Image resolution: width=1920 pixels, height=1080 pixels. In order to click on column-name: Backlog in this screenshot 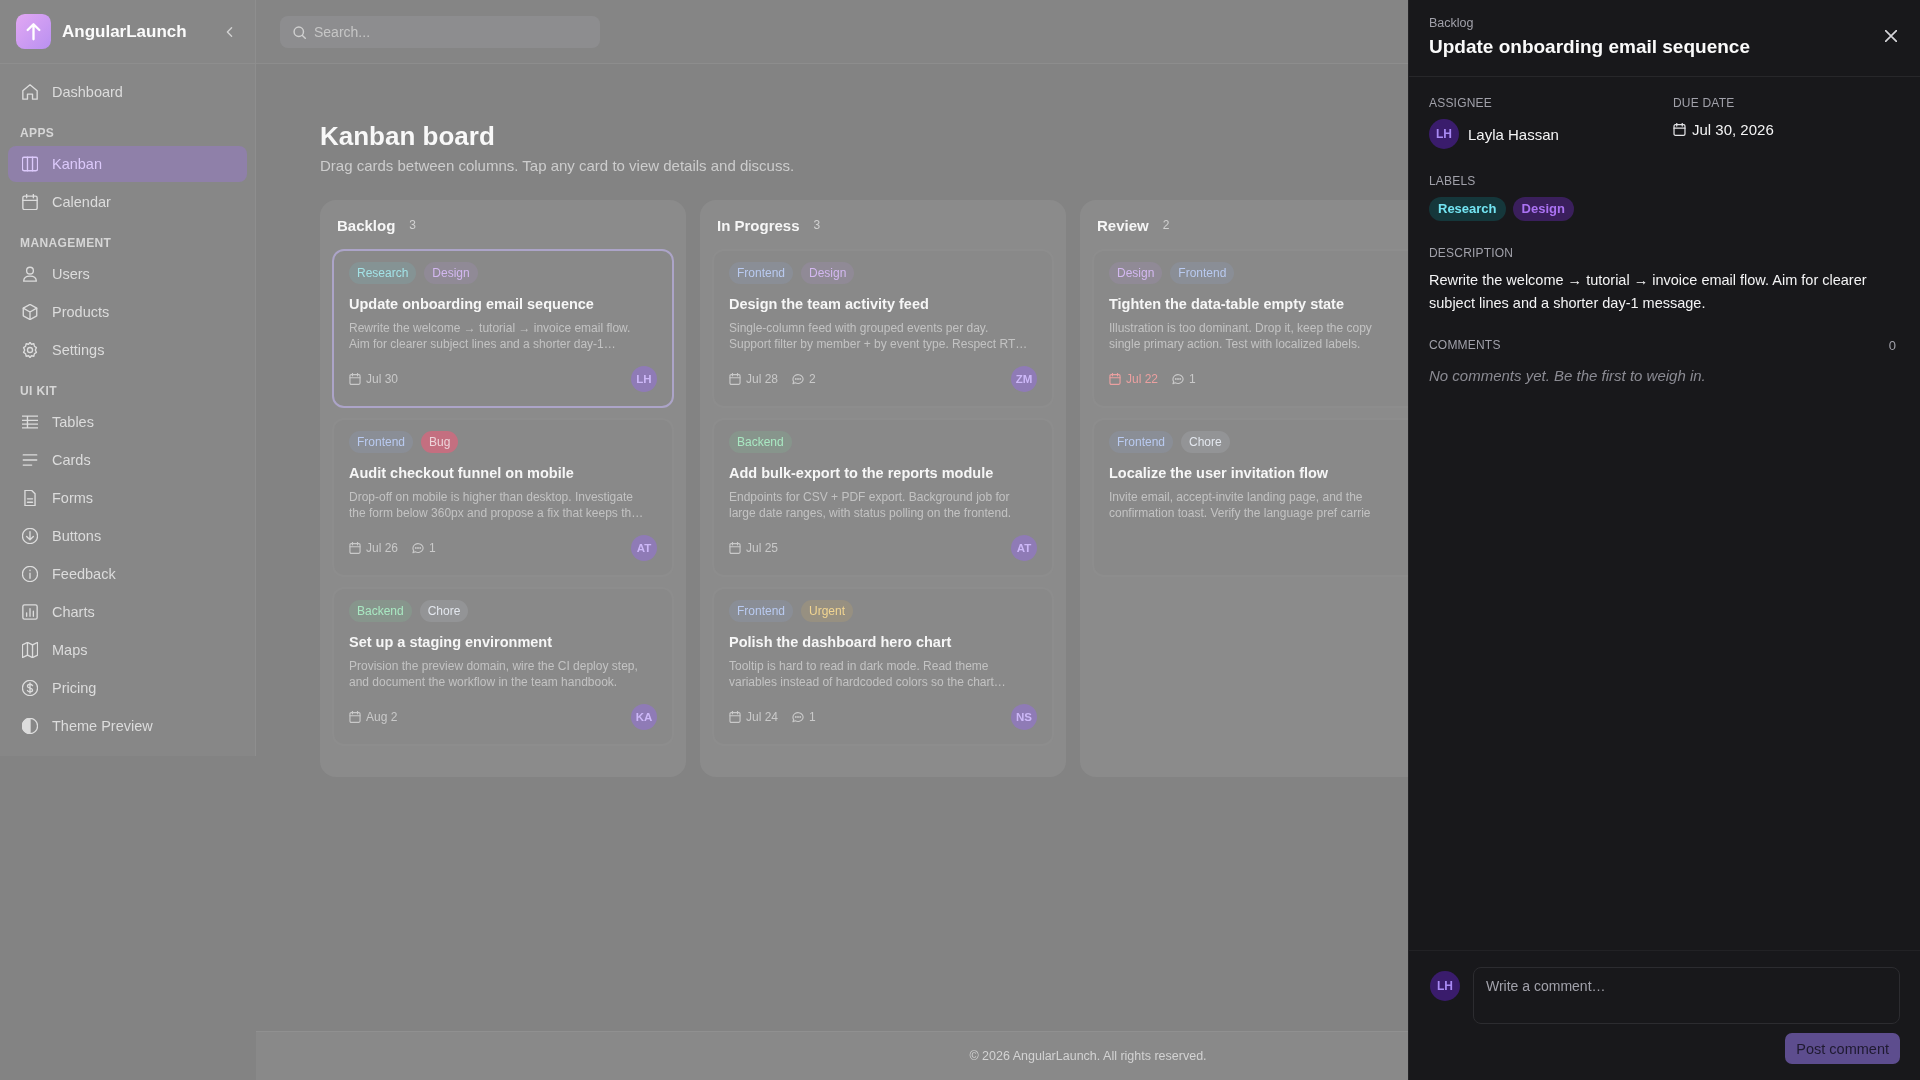, I will do `click(1452, 23)`.